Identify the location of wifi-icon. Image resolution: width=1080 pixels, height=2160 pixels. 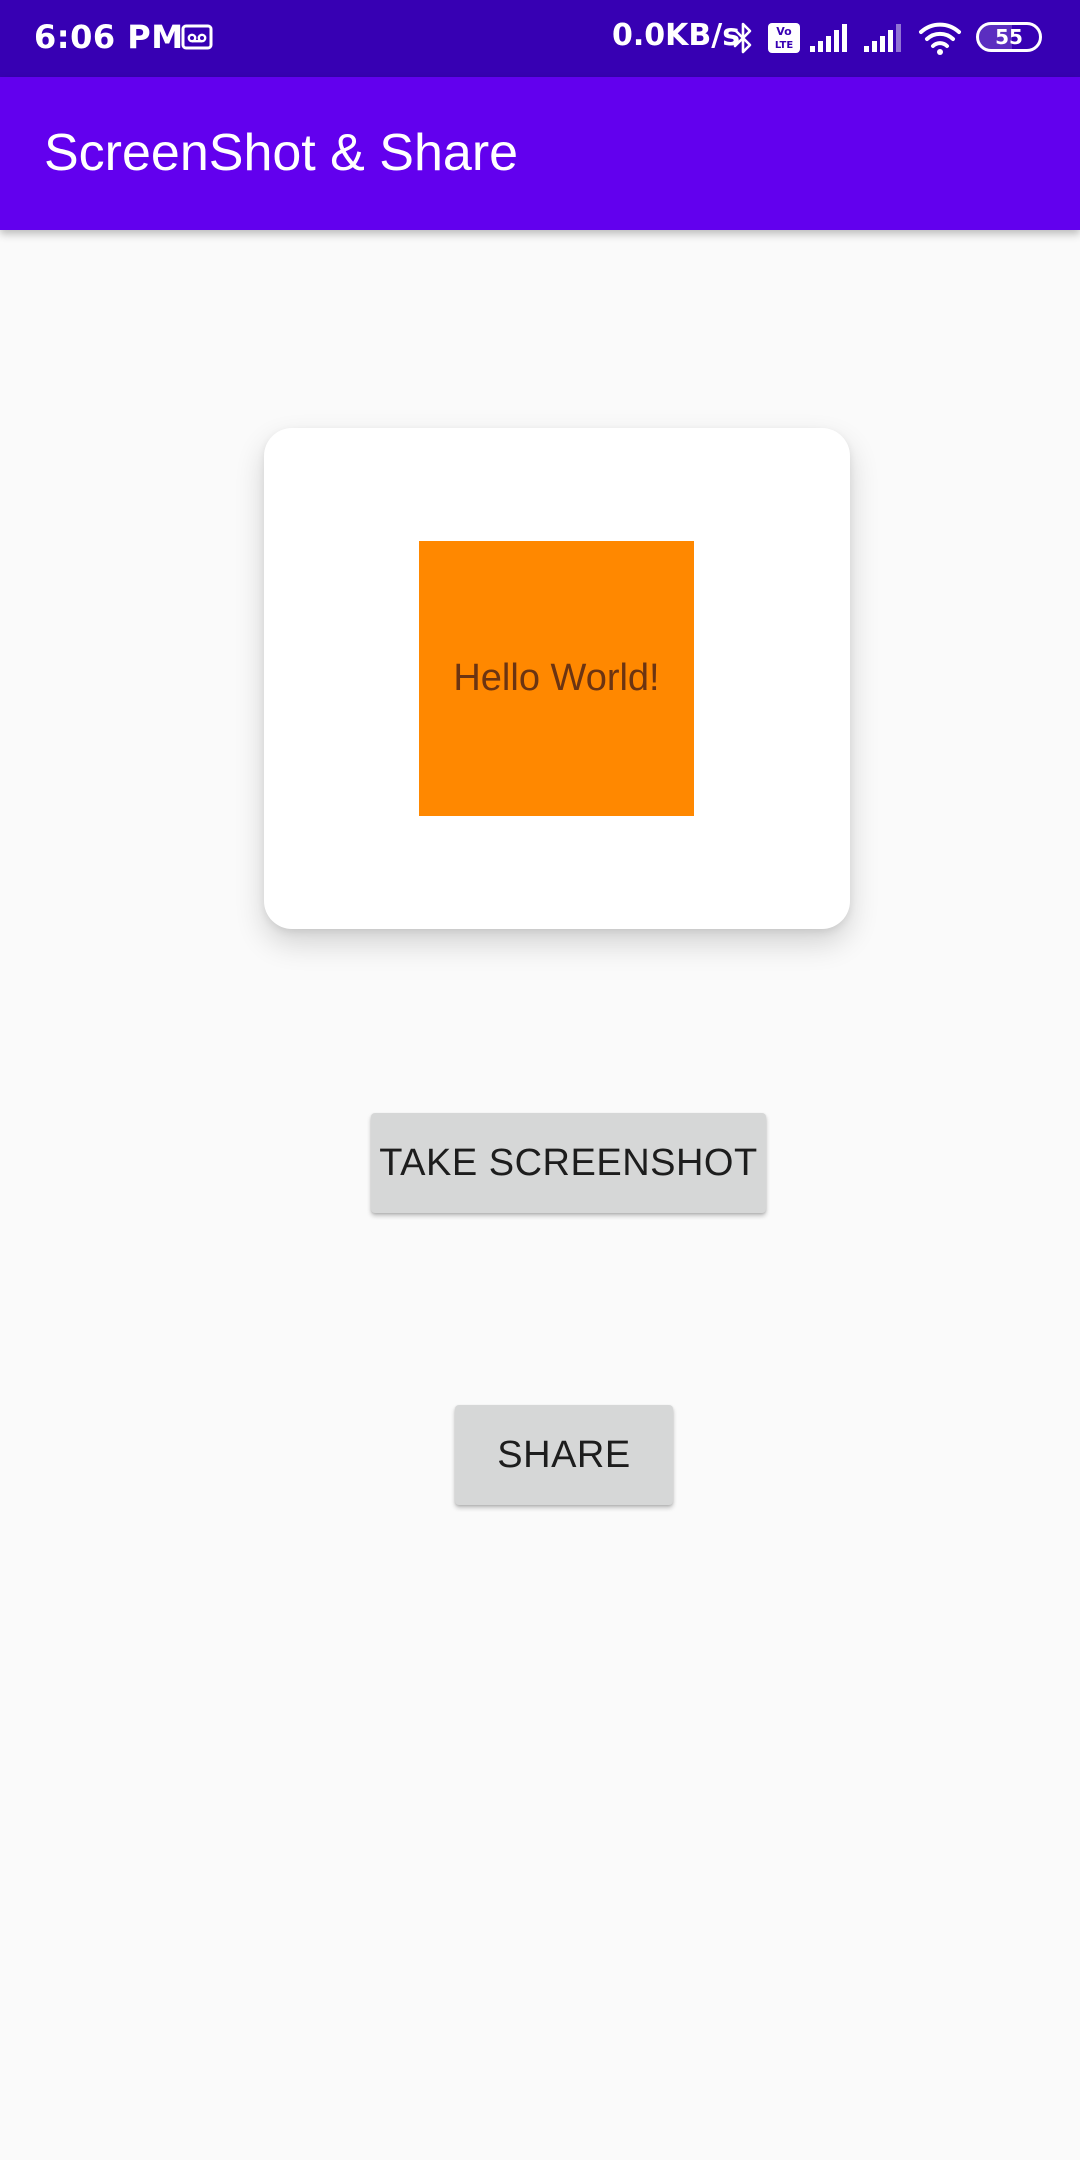
(940, 38).